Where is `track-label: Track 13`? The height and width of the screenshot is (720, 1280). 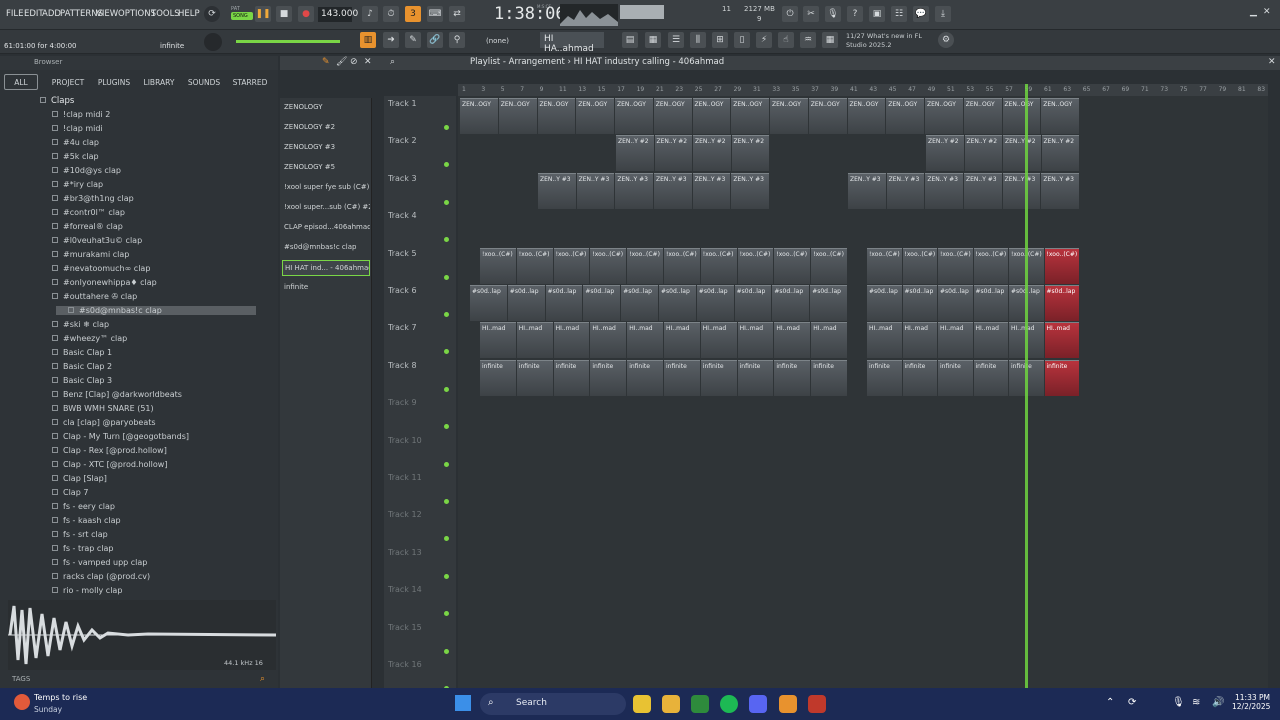 track-label: Track 13 is located at coordinates (405, 552).